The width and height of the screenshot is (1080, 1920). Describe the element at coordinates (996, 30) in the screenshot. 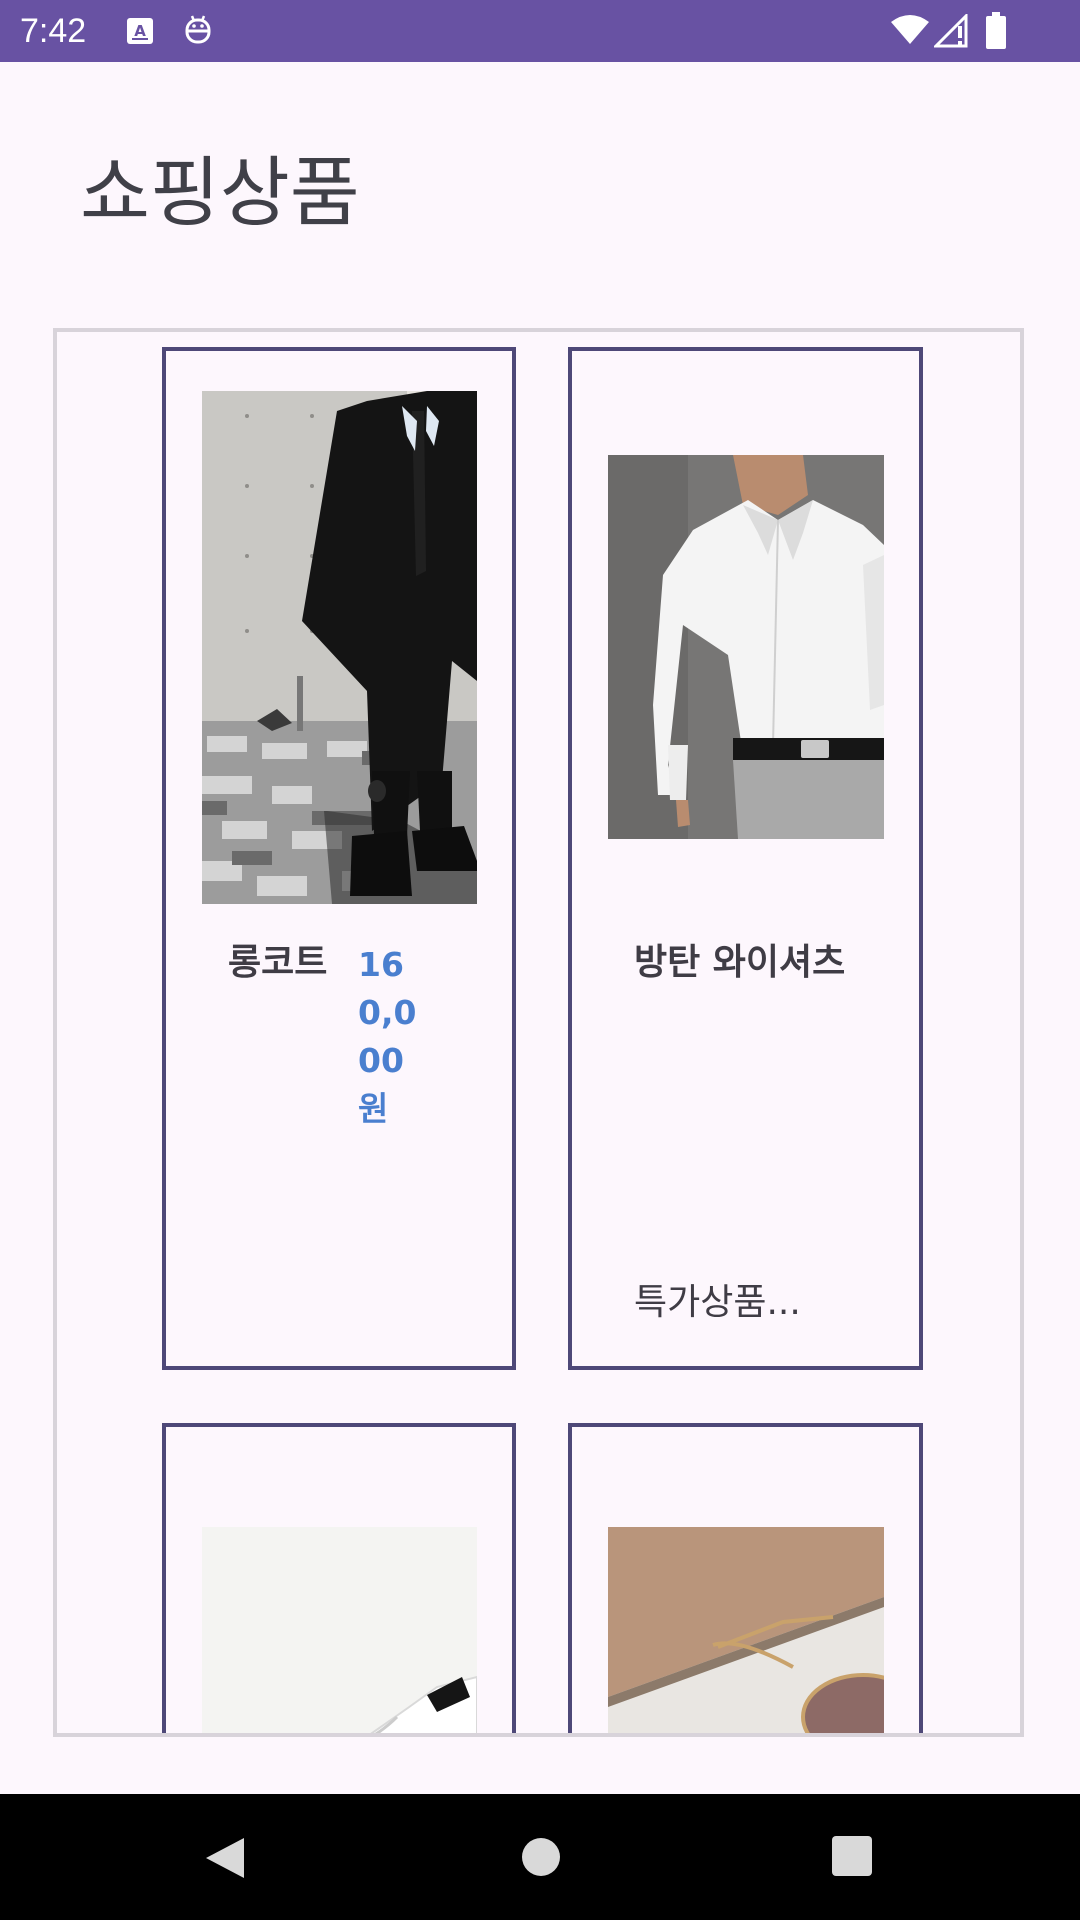

I see `battery-icon` at that location.